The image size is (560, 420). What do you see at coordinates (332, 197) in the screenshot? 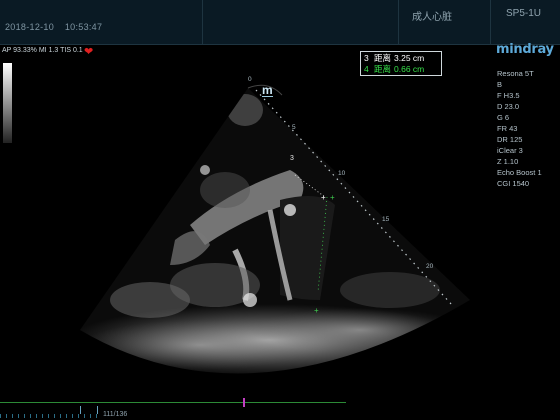
I see `caliper-point-4-icon: +` at bounding box center [332, 197].